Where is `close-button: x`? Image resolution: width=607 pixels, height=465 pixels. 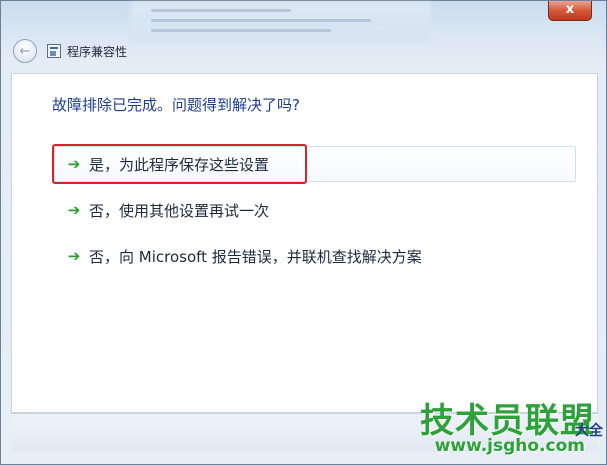
close-button: x is located at coordinates (570, 11).